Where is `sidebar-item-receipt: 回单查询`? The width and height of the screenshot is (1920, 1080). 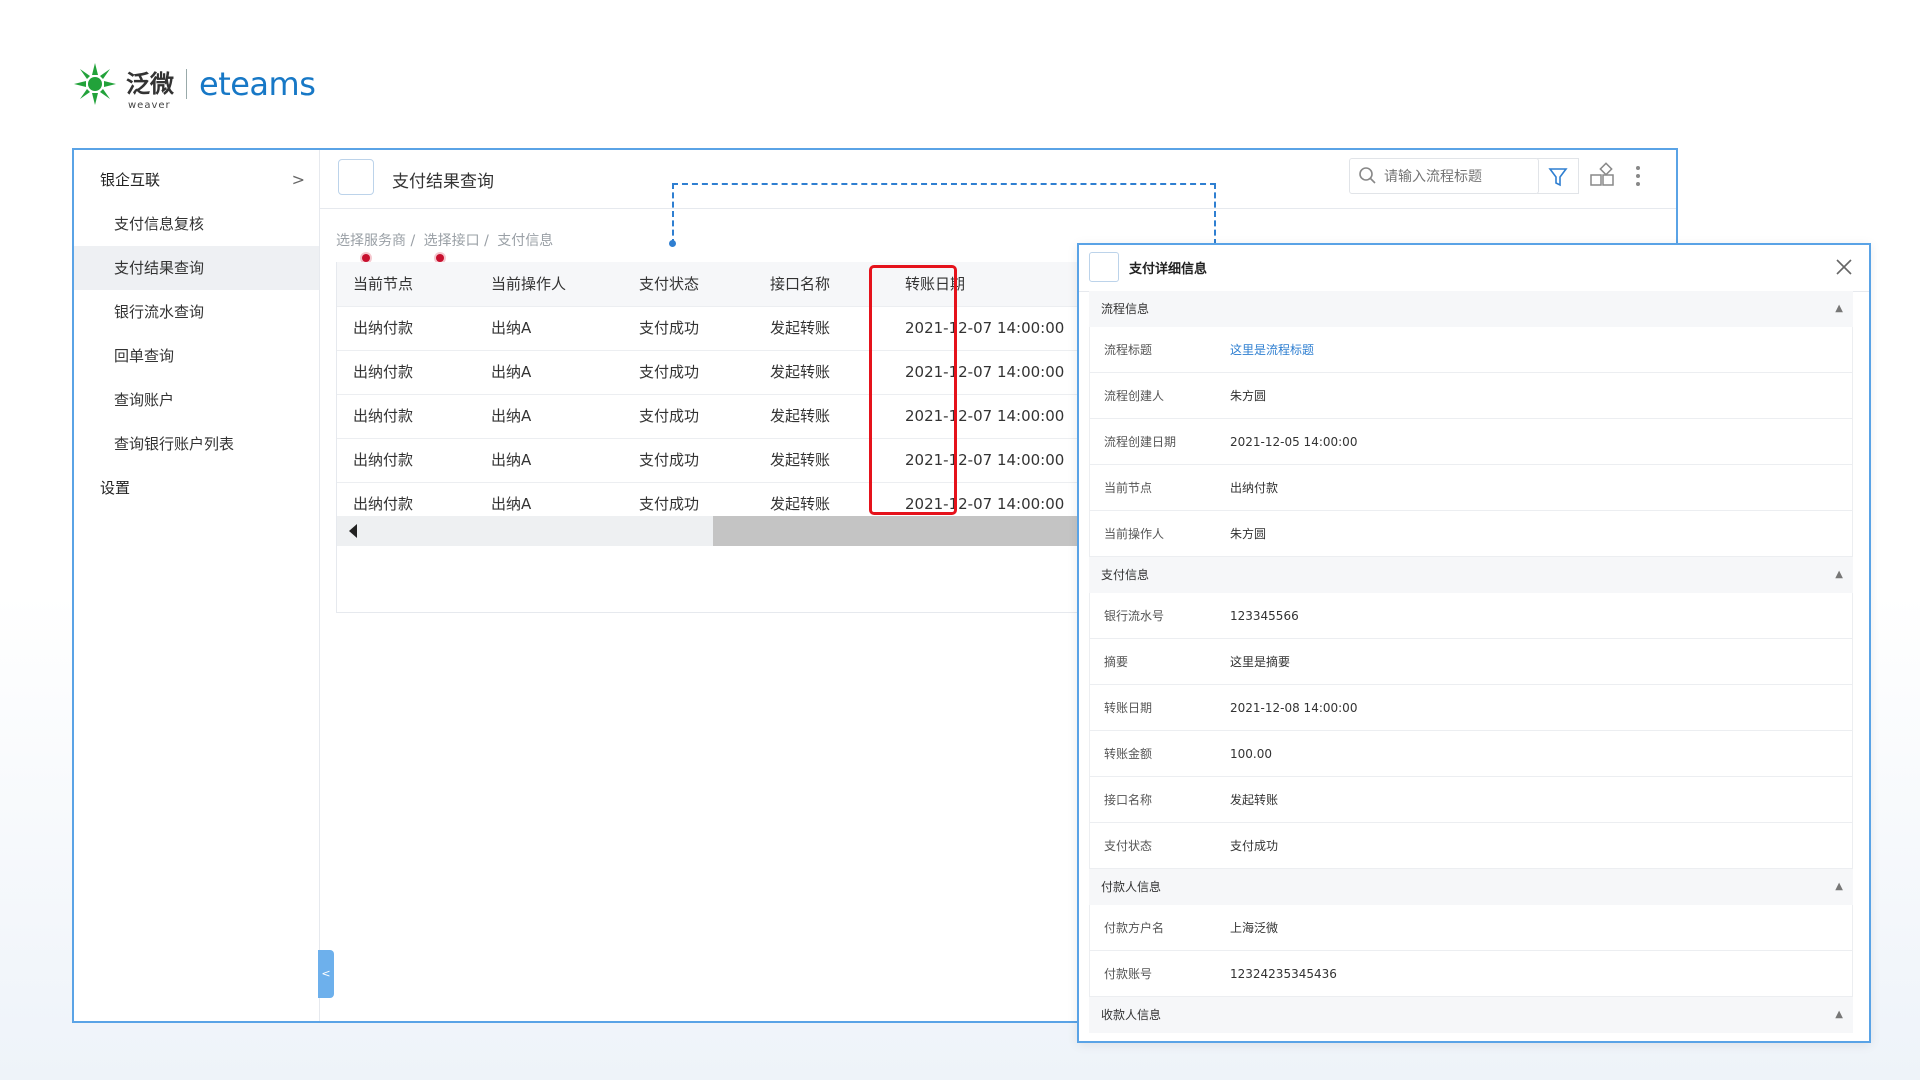
sidebar-item-receipt: 回单查询 is located at coordinates (196, 356).